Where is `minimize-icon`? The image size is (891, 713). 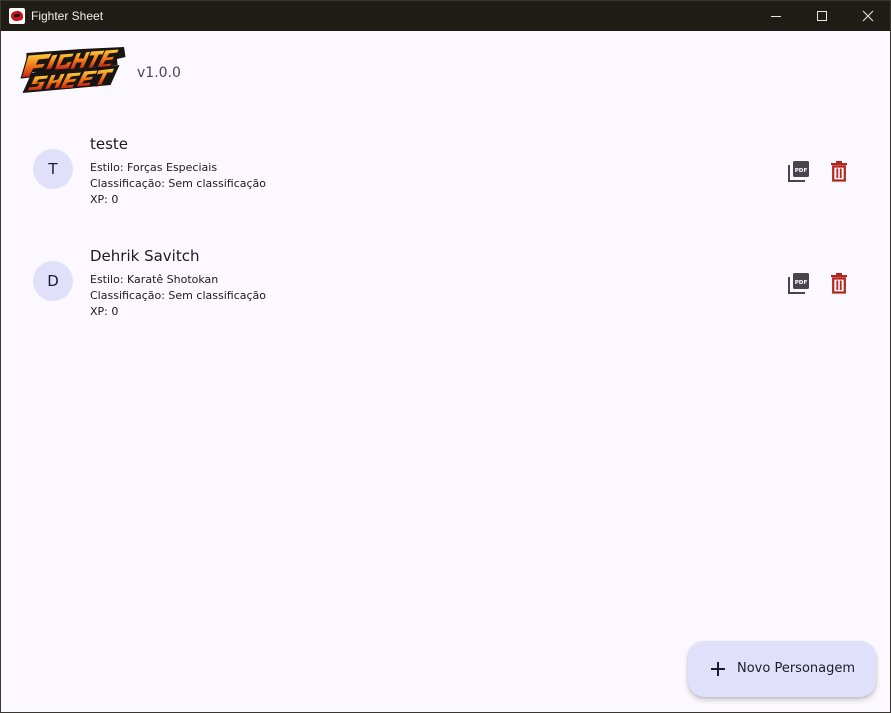
minimize-icon is located at coordinates (776, 16).